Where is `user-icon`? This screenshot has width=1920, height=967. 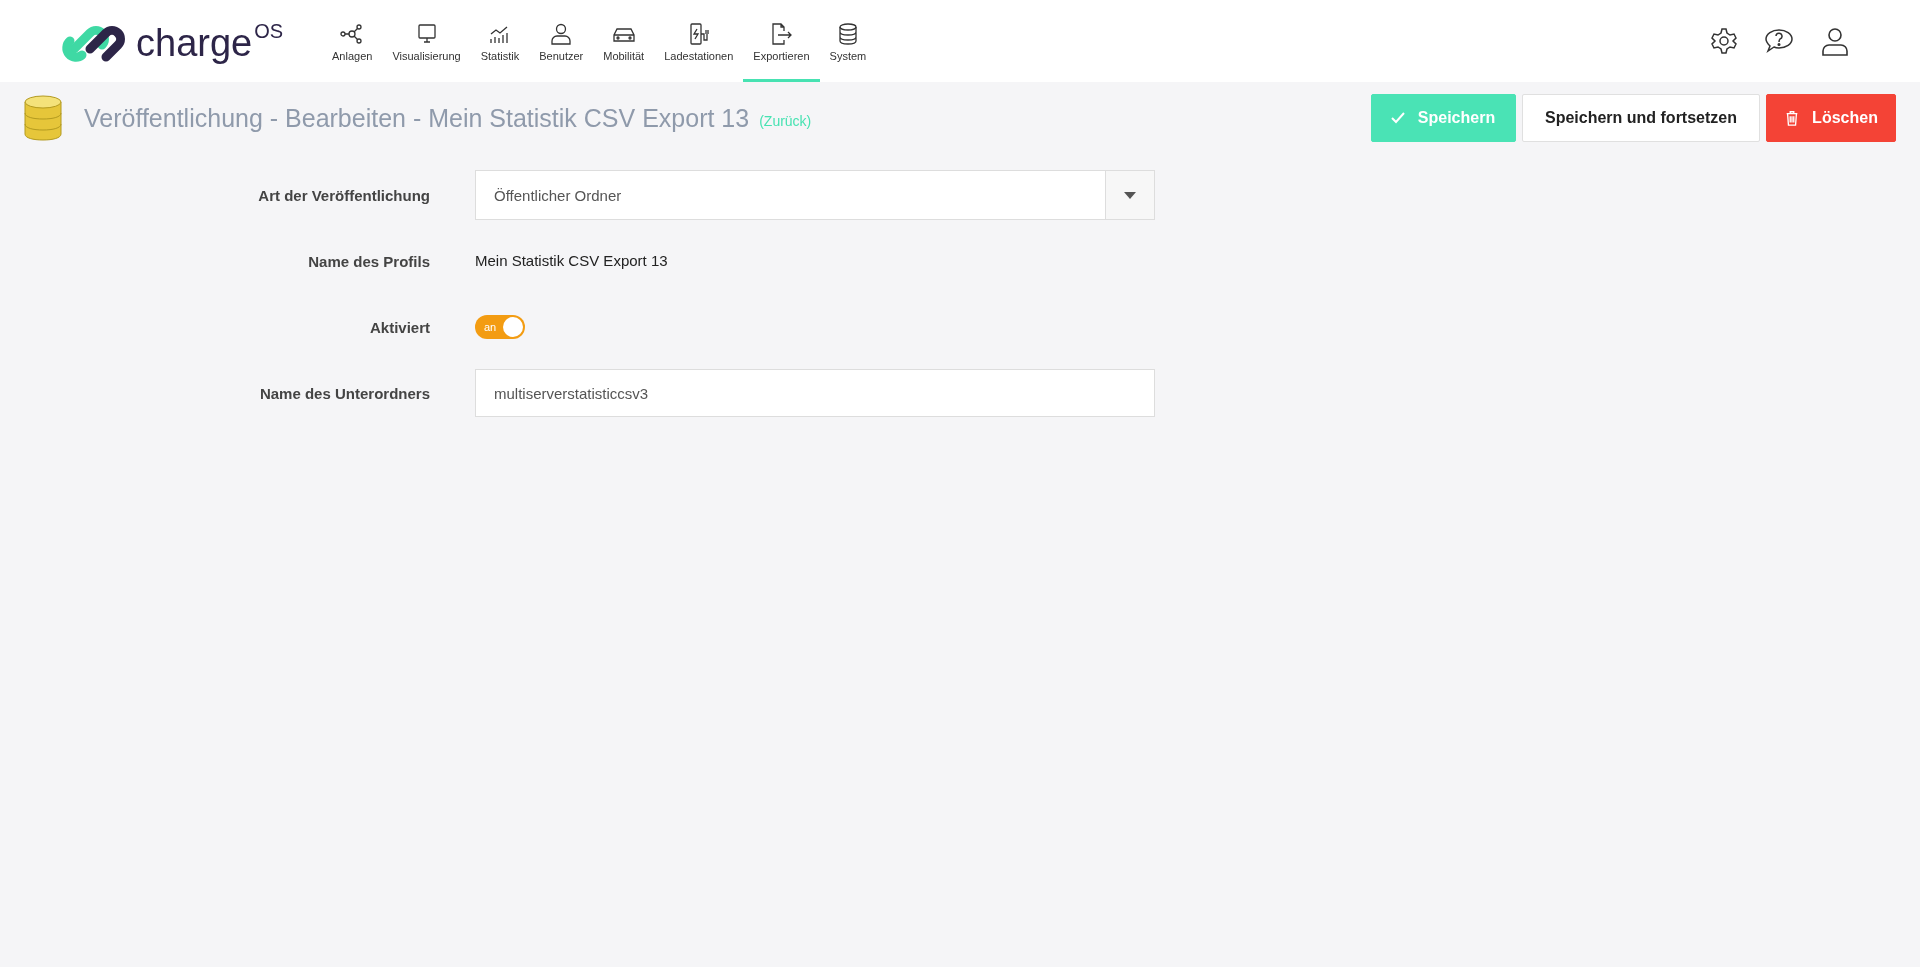 user-icon is located at coordinates (1835, 41).